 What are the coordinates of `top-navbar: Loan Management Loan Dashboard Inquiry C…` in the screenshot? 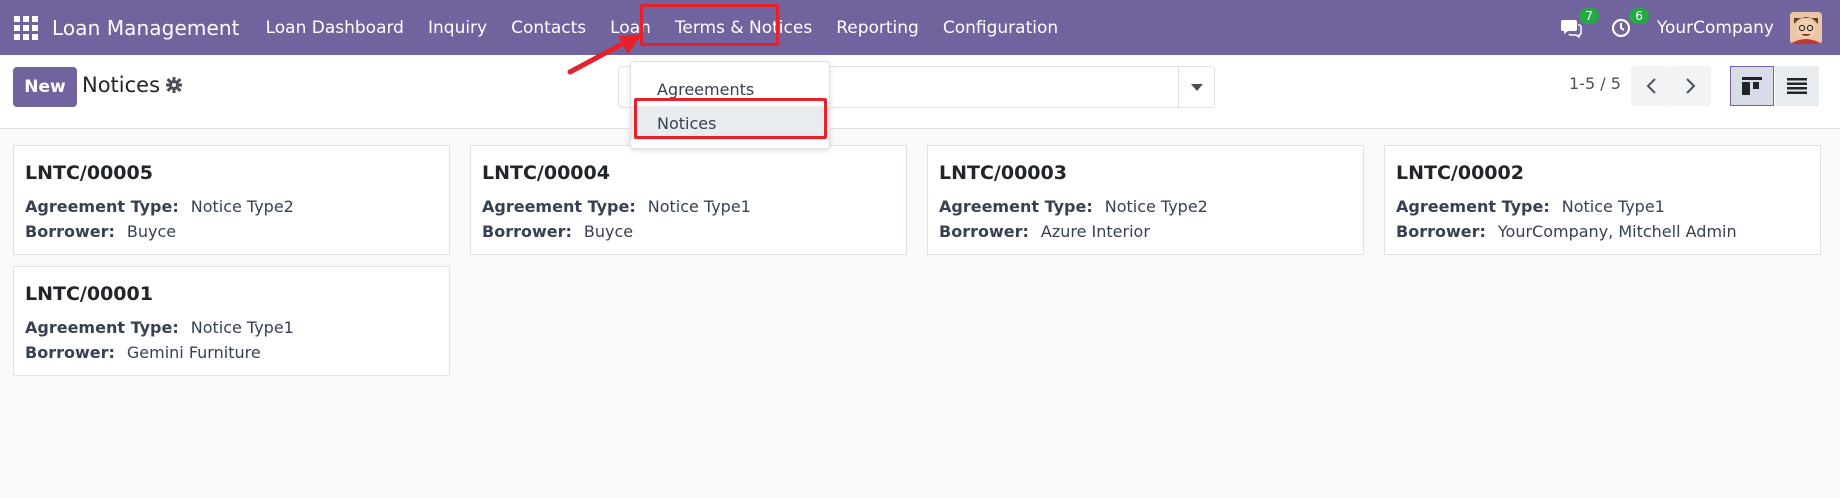 It's located at (920, 27).